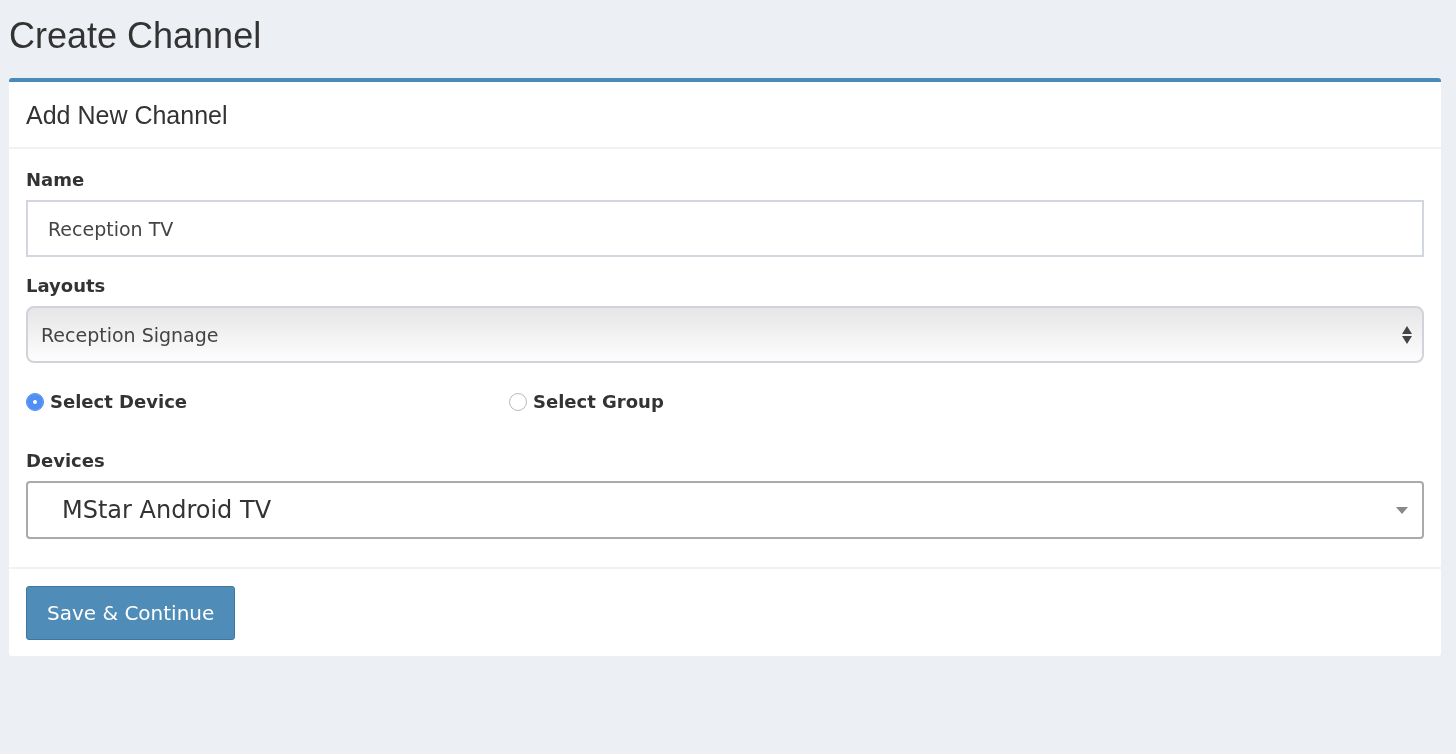 The height and width of the screenshot is (754, 1456). Describe the element at coordinates (66, 460) in the screenshot. I see `field-label: Devices` at that location.